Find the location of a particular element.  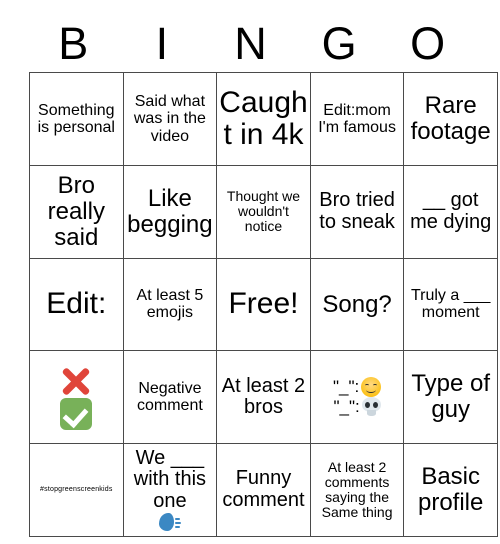

header-letter-b: B is located at coordinates (73, 43).